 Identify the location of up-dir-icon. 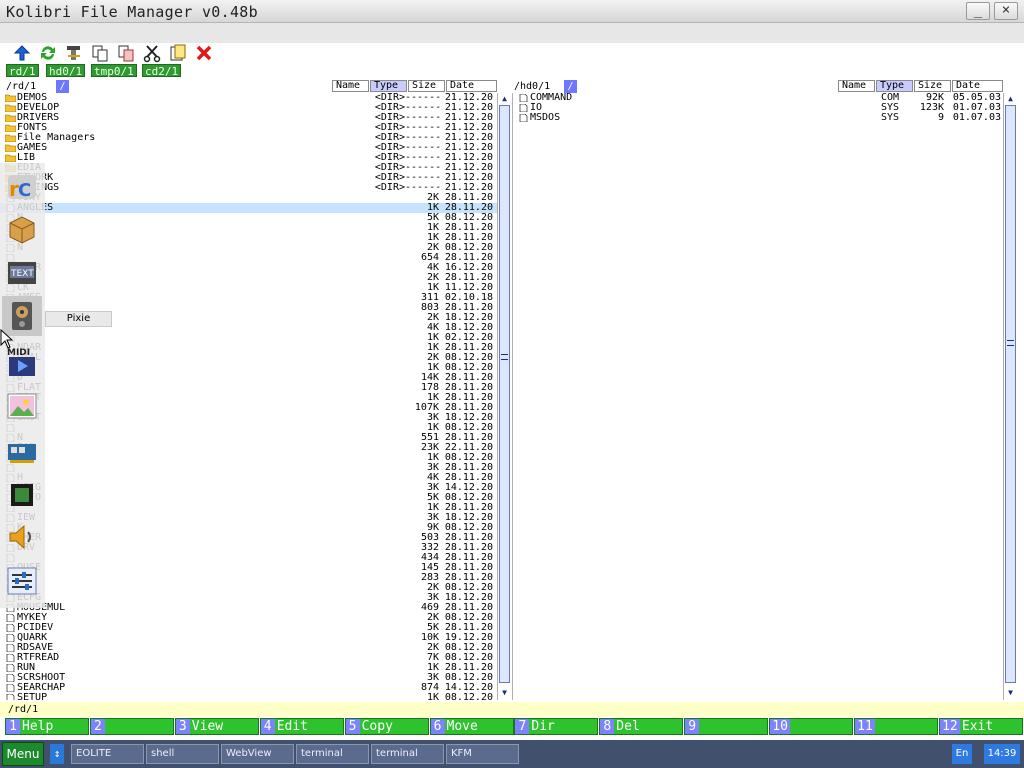
(22, 53).